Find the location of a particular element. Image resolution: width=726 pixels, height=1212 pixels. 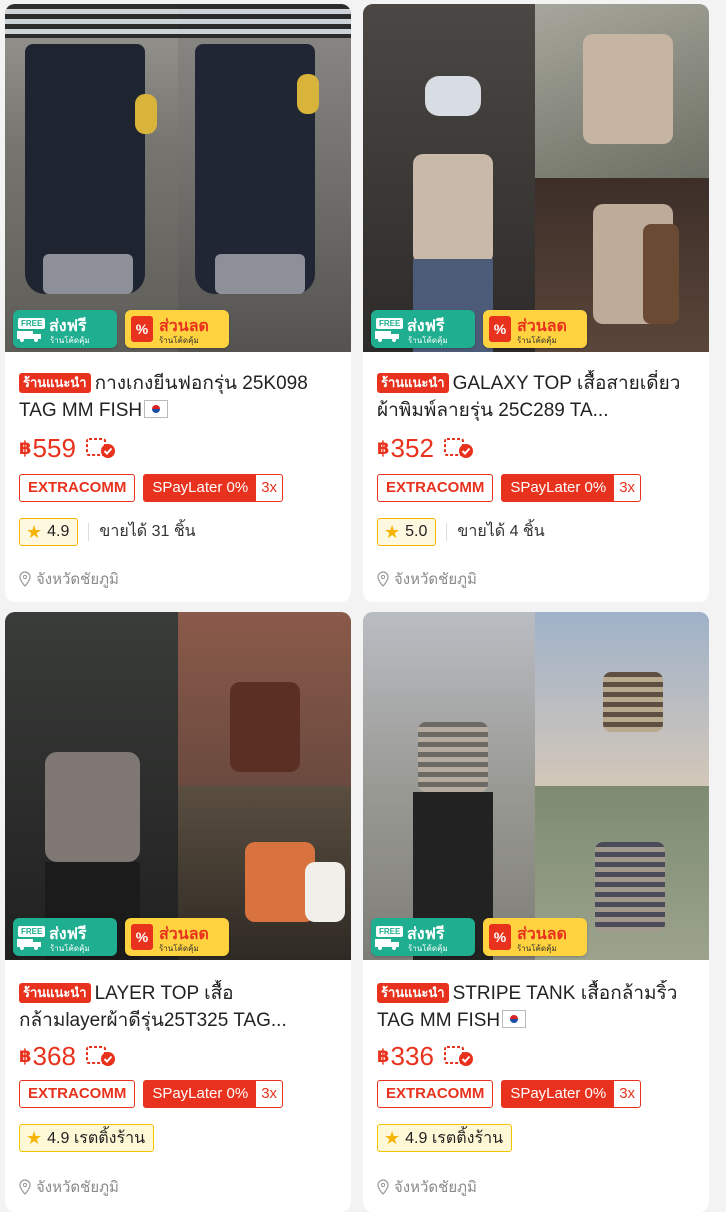

price: 559 is located at coordinates (54, 447).